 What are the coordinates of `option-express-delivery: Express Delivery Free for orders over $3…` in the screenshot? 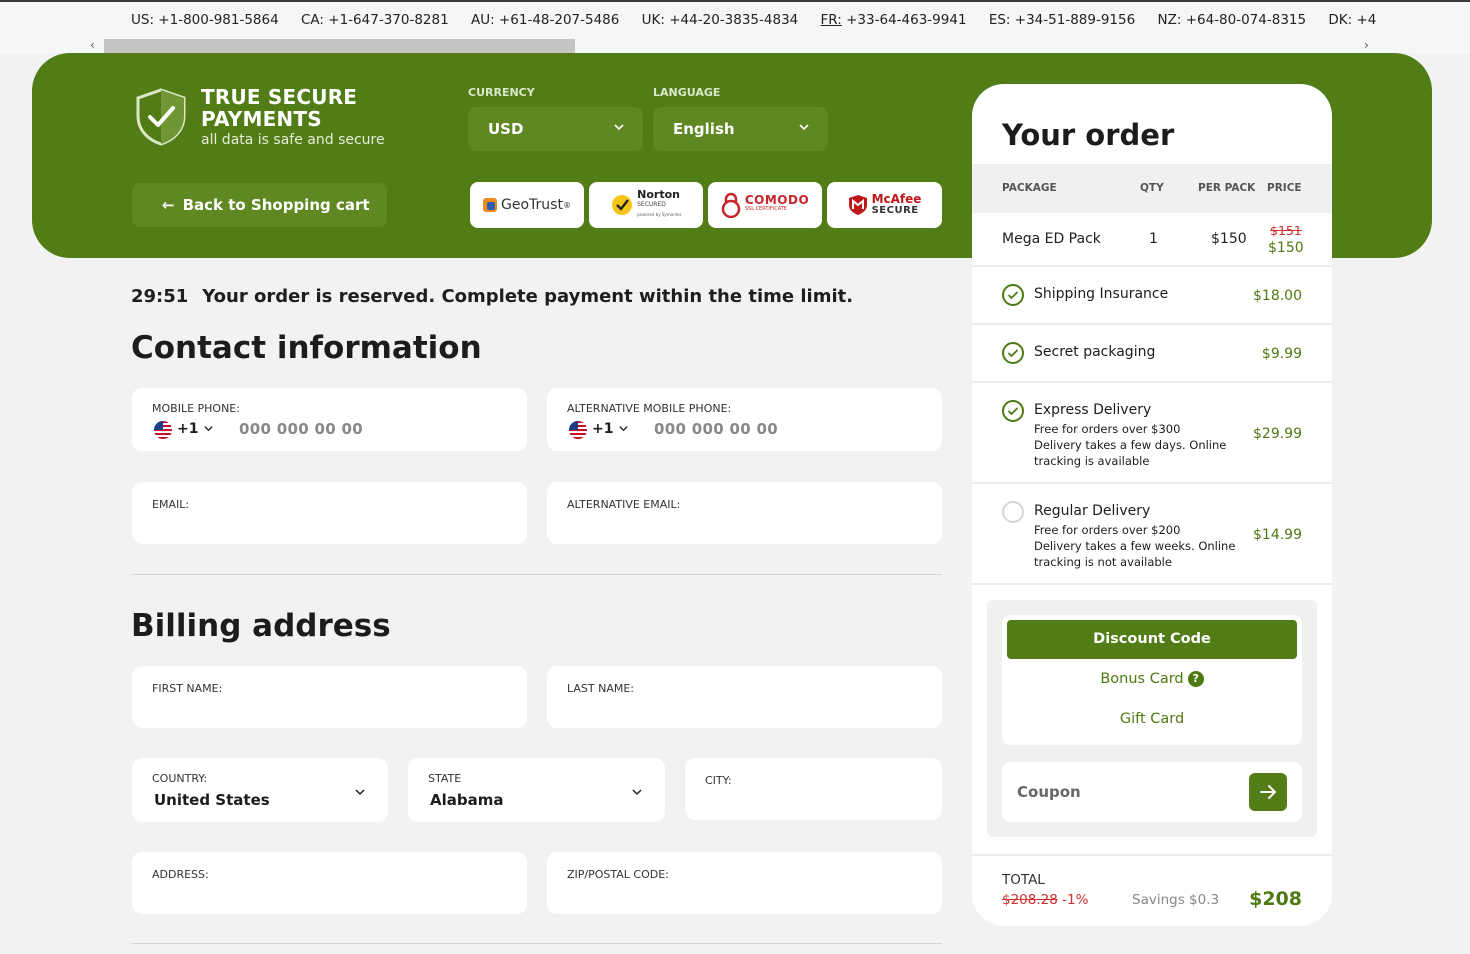 It's located at (1152, 431).